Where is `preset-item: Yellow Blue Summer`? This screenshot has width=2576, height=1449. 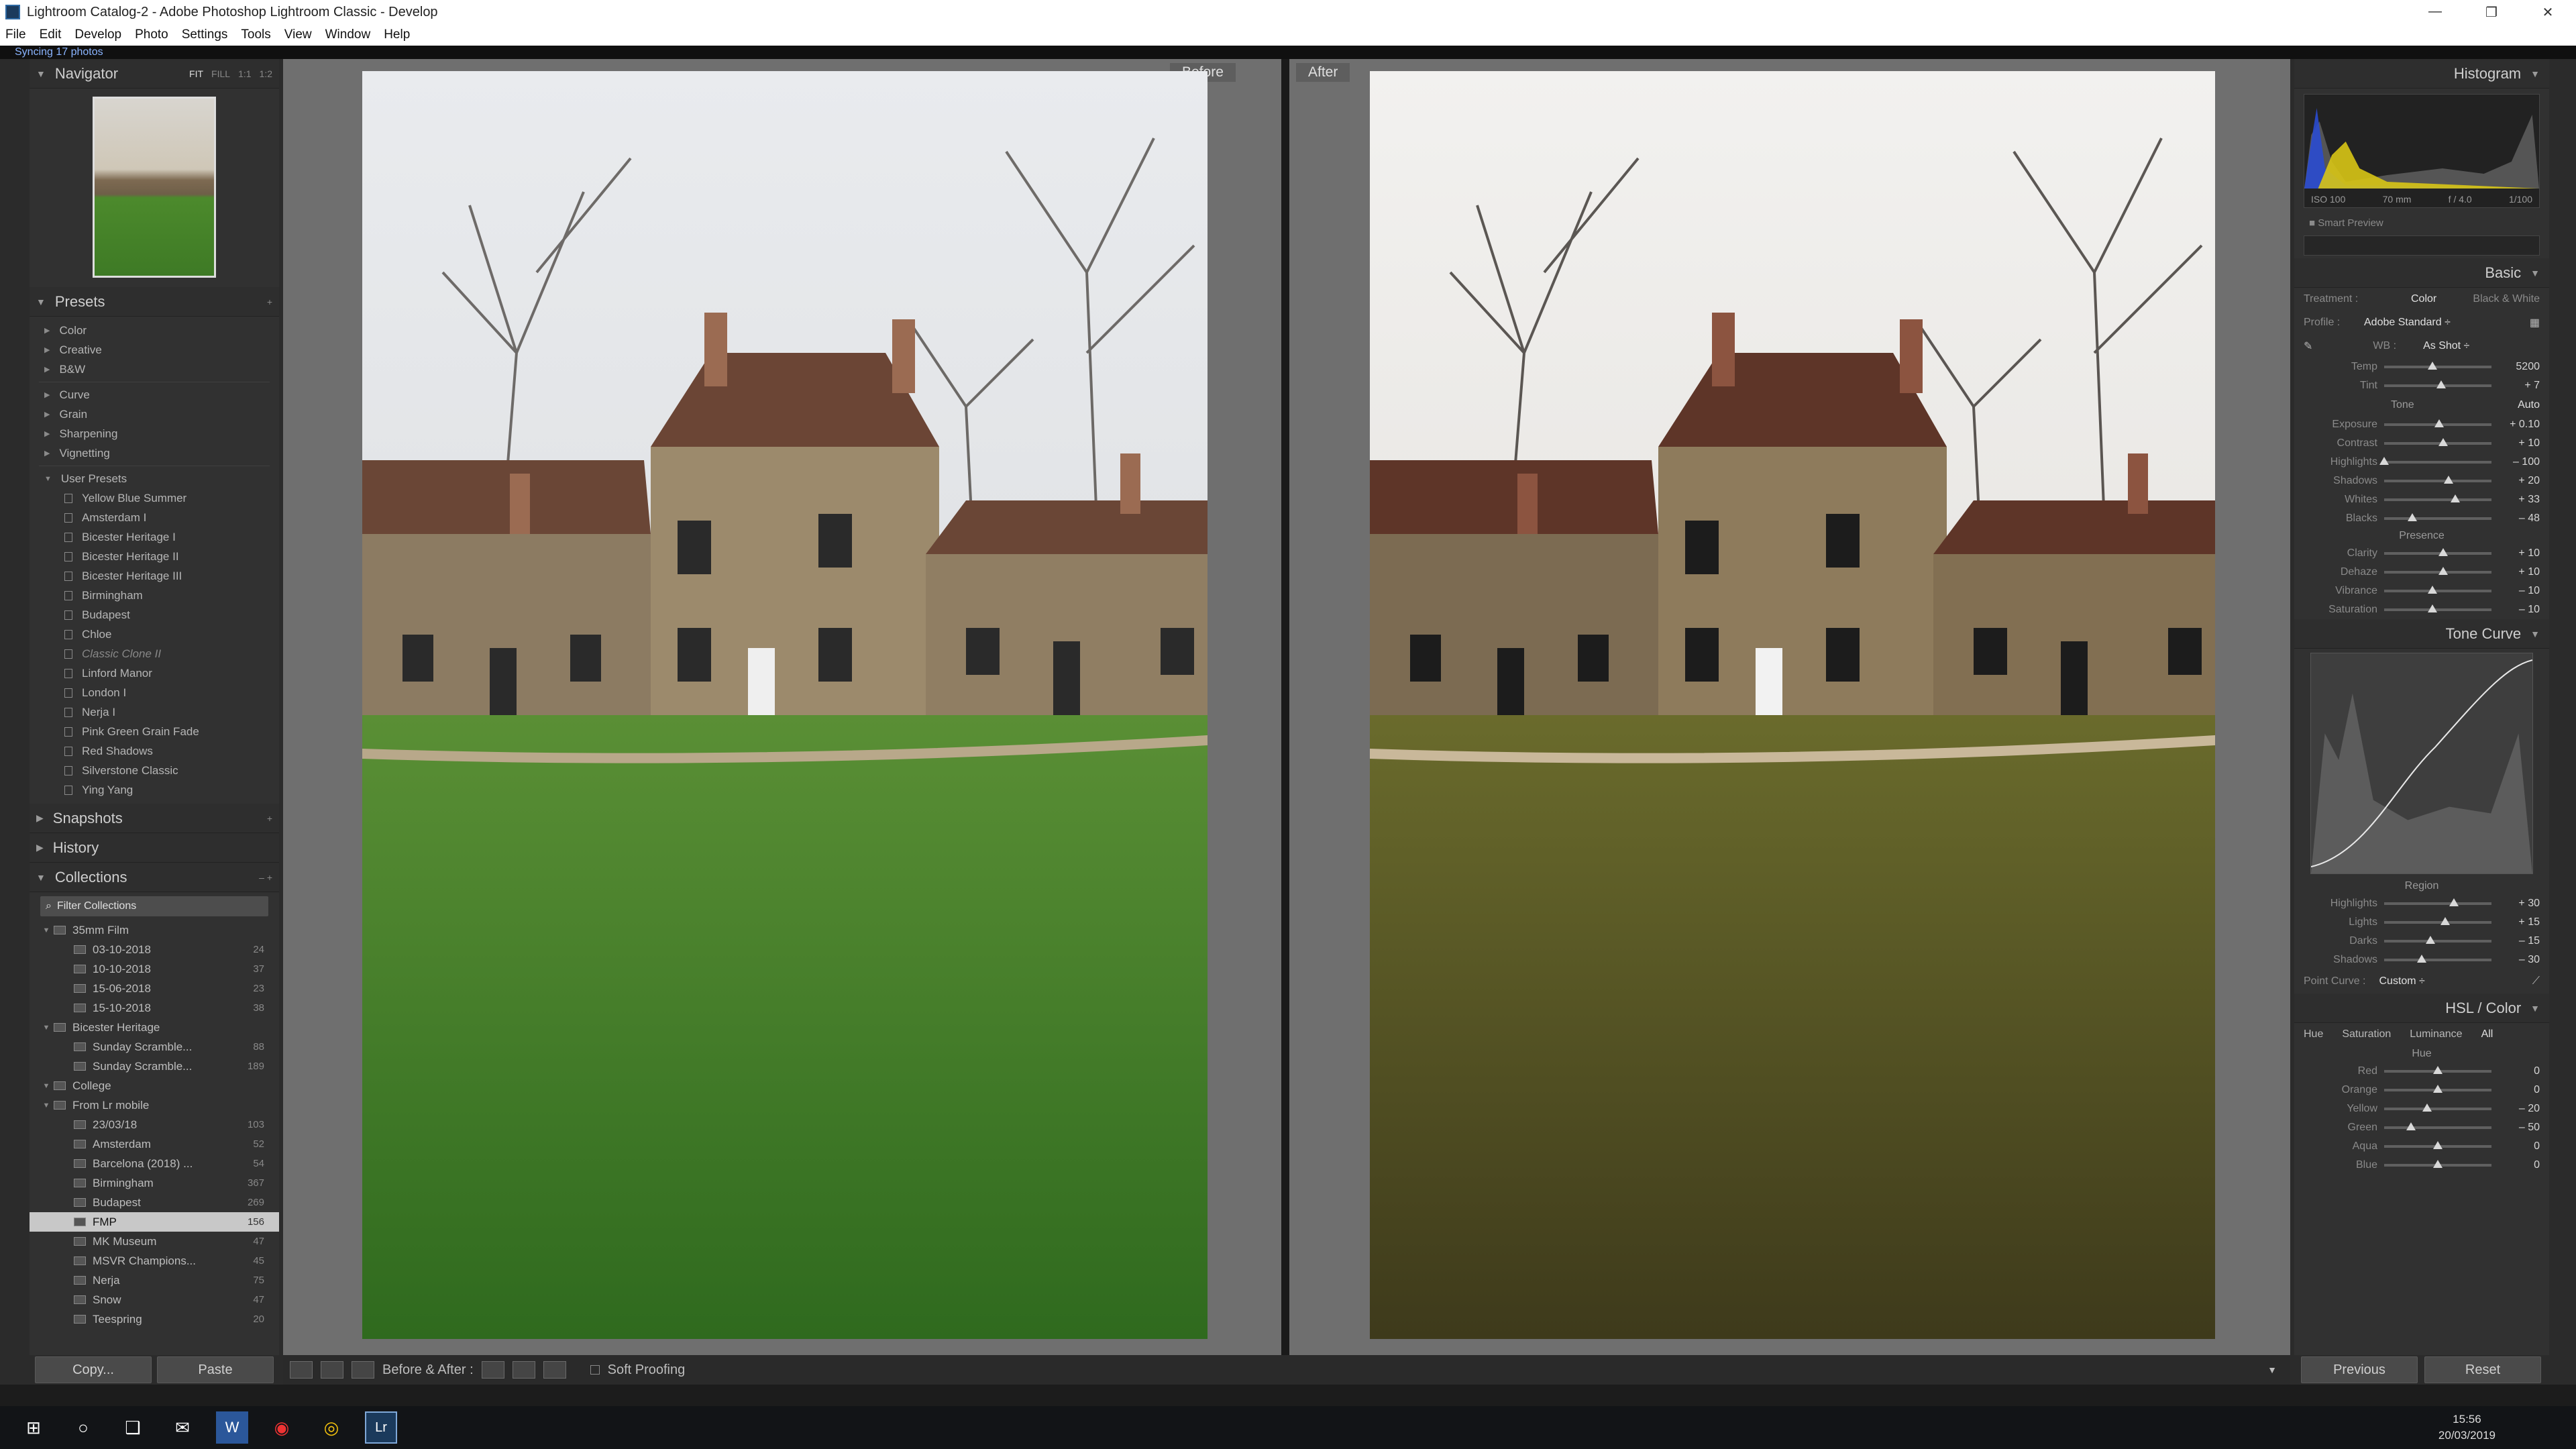
preset-item: Yellow Blue Summer is located at coordinates (154, 498).